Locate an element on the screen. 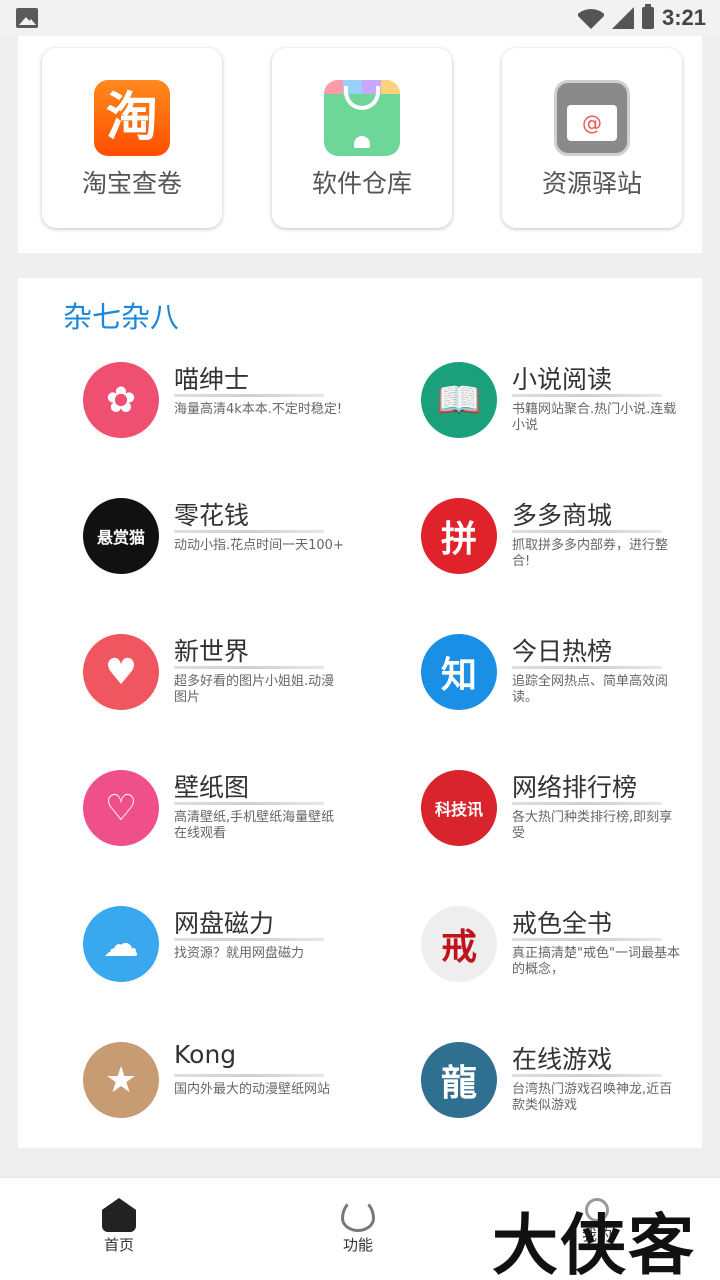  item-name: 网络排行榜 is located at coordinates (575, 787).